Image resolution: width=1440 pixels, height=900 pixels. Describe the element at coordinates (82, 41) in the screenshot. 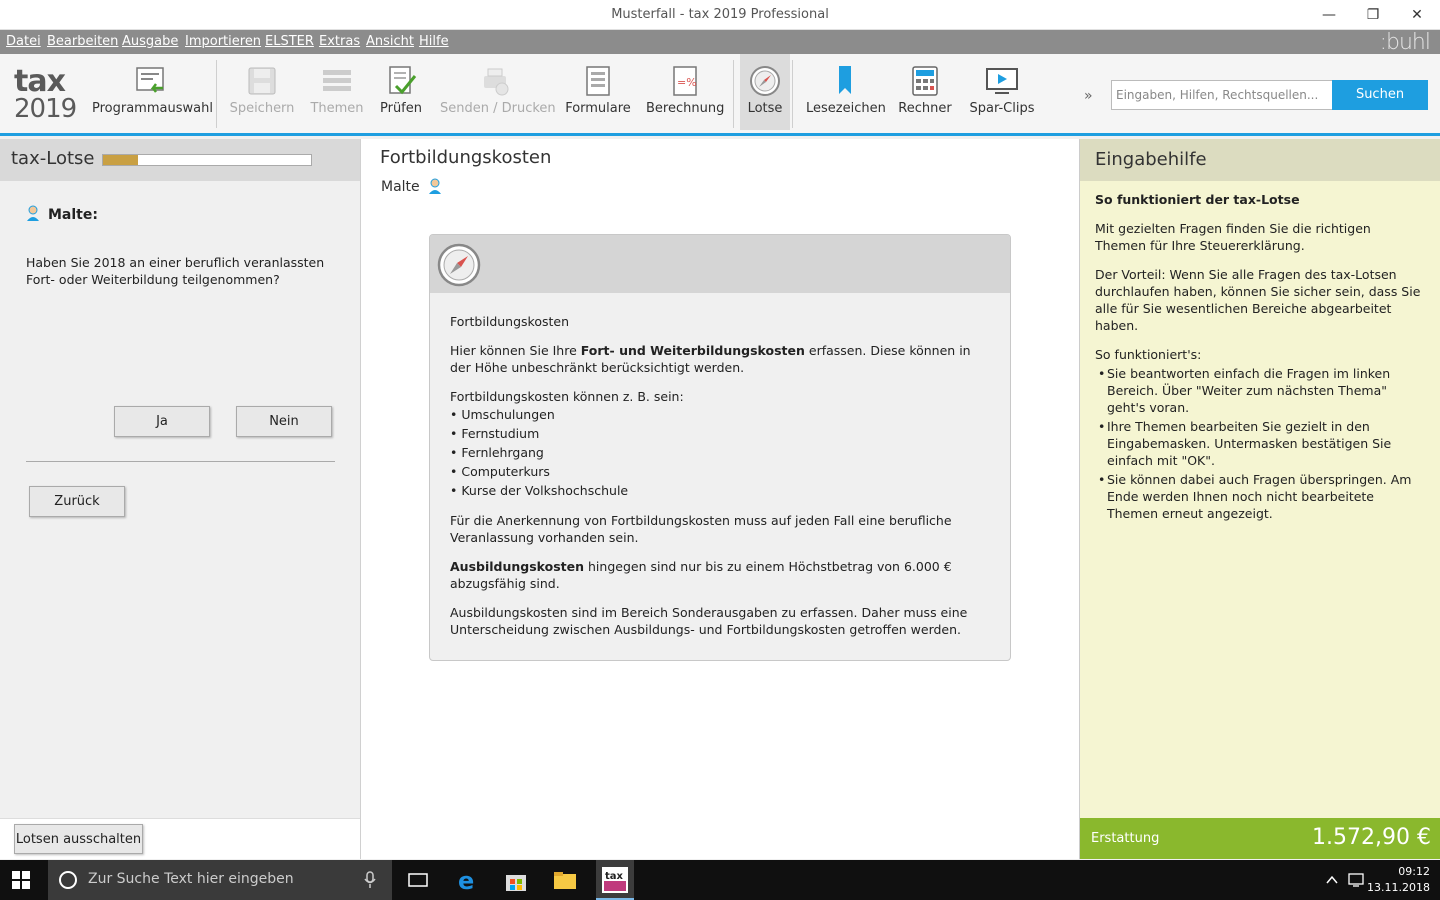

I see `menu-bearbeiten: Bearbeiten` at that location.